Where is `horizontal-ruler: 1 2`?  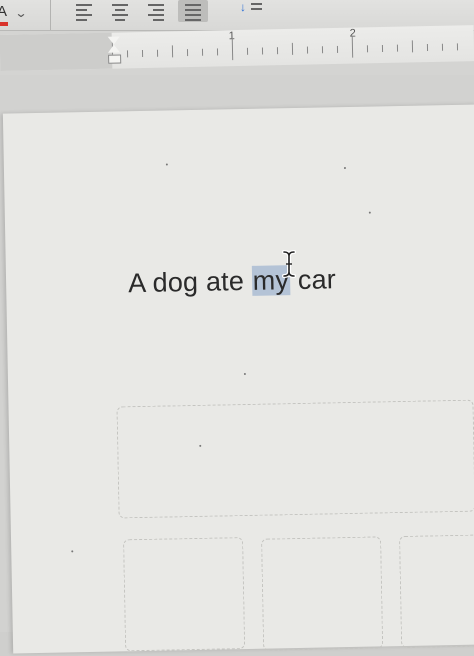 horizontal-ruler: 1 2 is located at coordinates (237, 48).